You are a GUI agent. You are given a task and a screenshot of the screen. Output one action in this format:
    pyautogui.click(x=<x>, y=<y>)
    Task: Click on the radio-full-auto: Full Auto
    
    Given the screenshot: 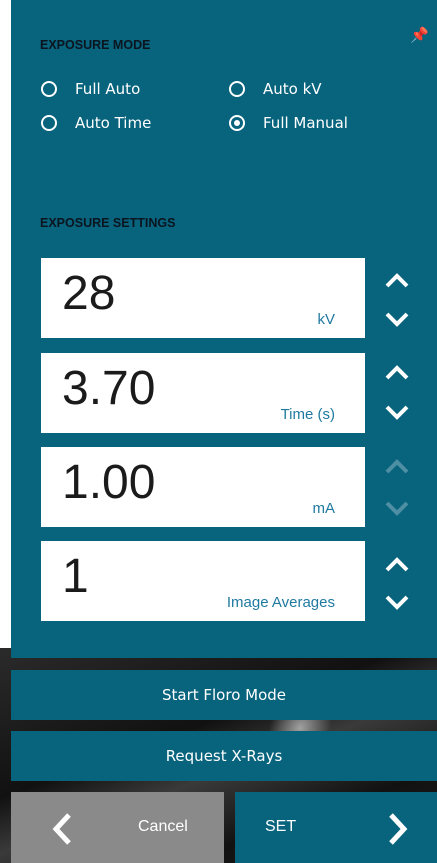 What is the action you would take?
    pyautogui.click(x=90, y=89)
    